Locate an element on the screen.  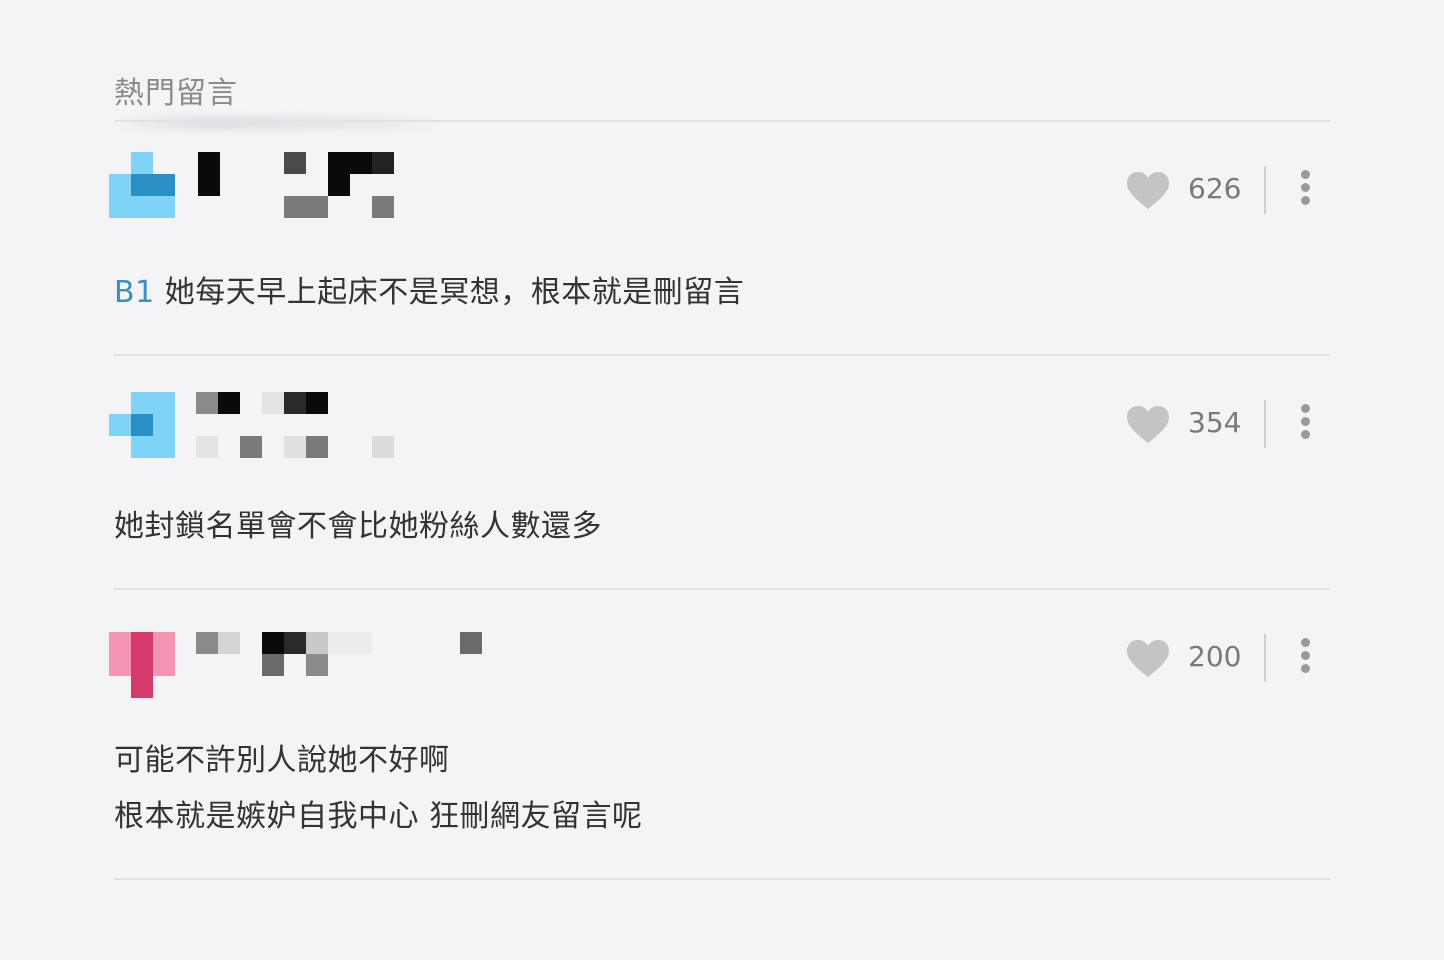
floor-tag: B1 is located at coordinates (134, 292).